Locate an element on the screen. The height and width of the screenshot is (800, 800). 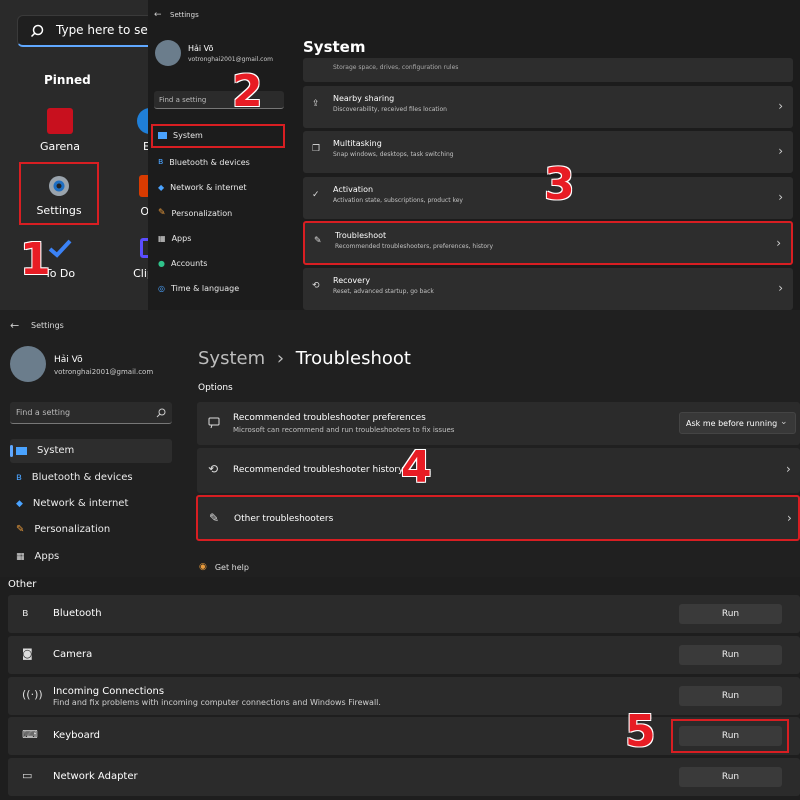
card-title: Nearby sharing is located at coordinates (364, 98).